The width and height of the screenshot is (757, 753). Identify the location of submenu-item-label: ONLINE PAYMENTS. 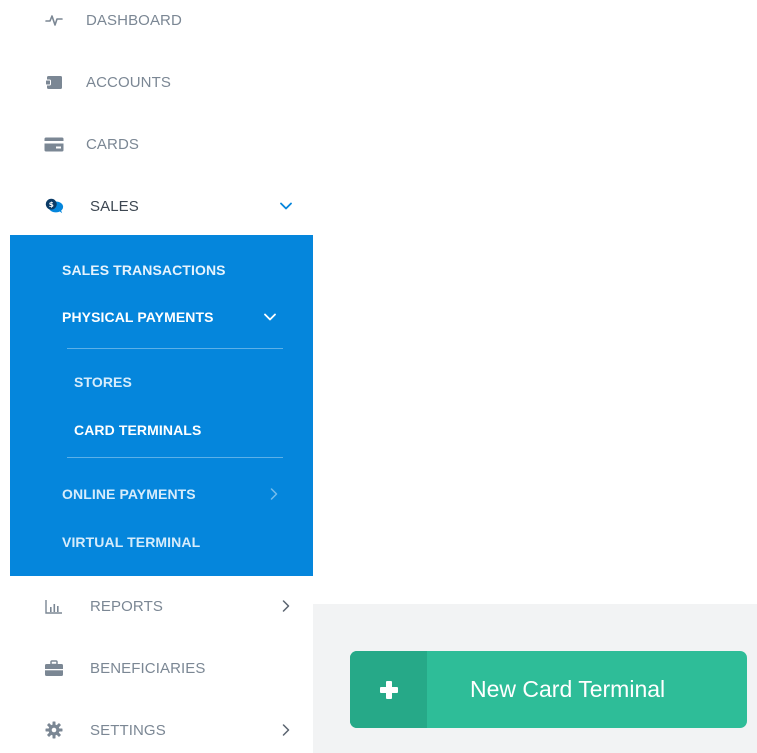
(129, 494).